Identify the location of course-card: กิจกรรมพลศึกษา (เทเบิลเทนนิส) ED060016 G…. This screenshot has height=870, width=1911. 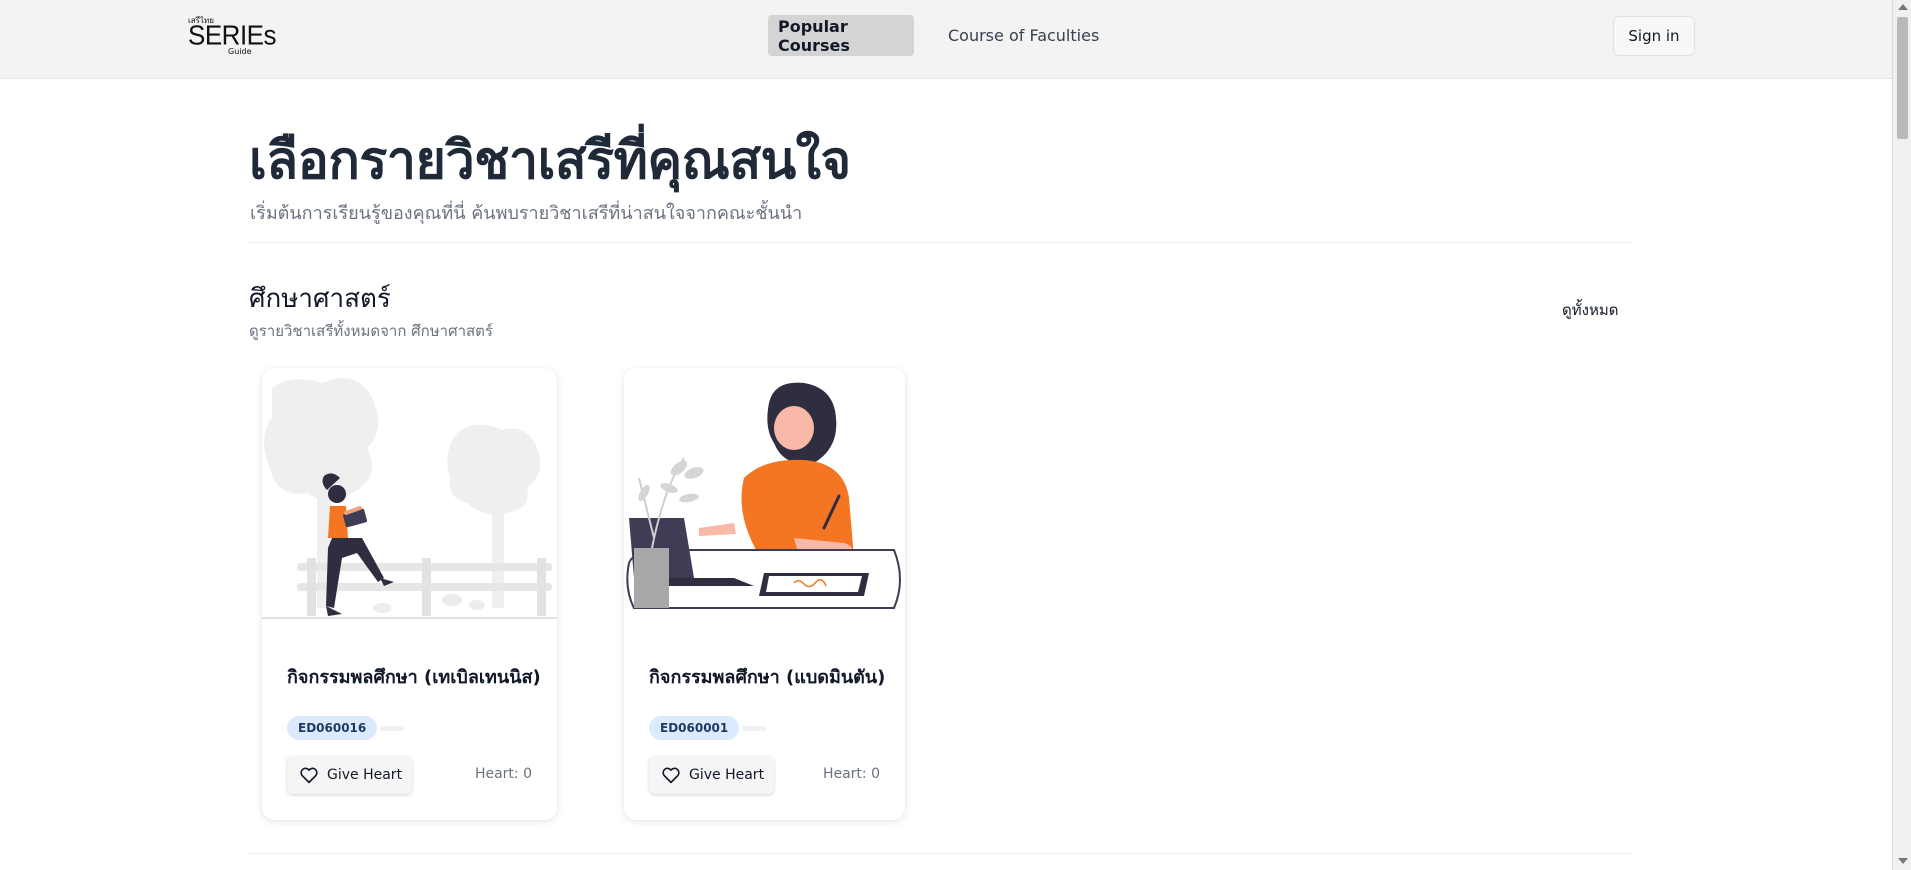
(409, 594).